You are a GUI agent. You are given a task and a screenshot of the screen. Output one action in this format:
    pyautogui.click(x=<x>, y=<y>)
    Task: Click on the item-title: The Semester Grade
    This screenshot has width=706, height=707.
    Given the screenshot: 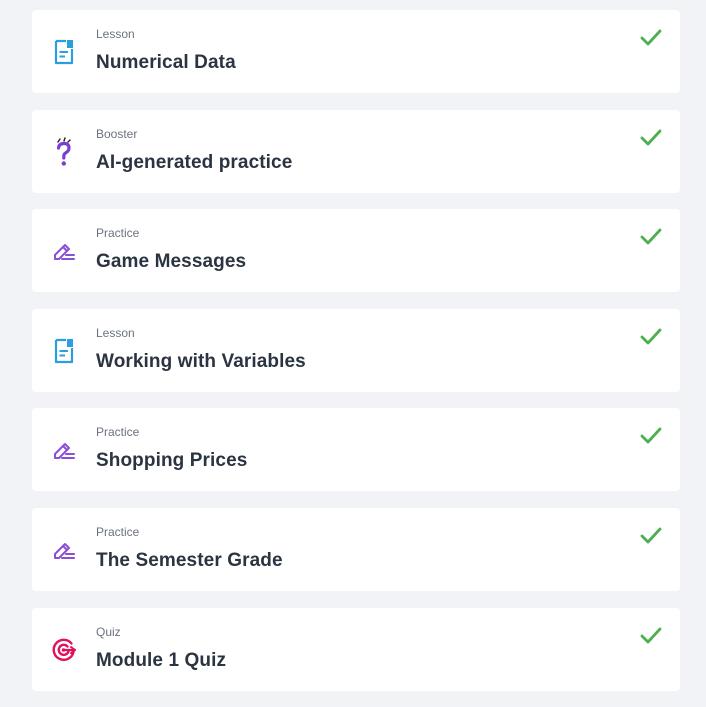 What is the action you would take?
    pyautogui.click(x=189, y=561)
    